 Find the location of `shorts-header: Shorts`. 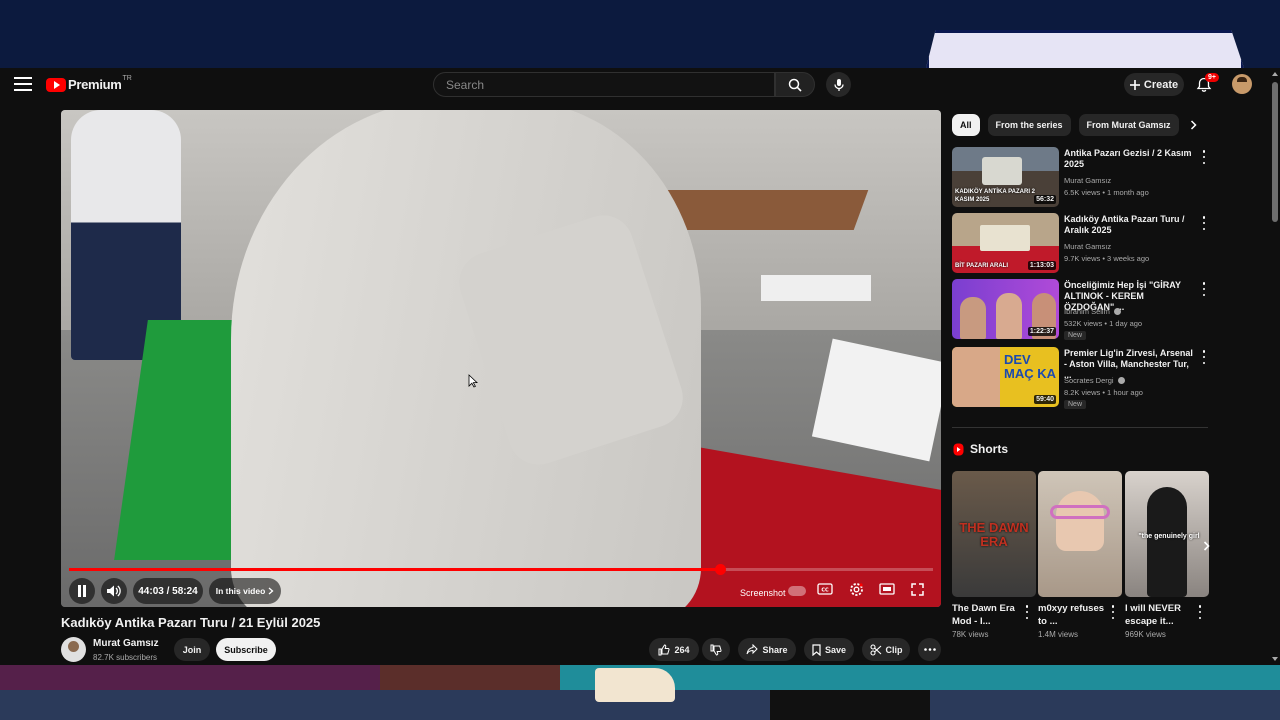

shorts-header: Shorts is located at coordinates (980, 449).